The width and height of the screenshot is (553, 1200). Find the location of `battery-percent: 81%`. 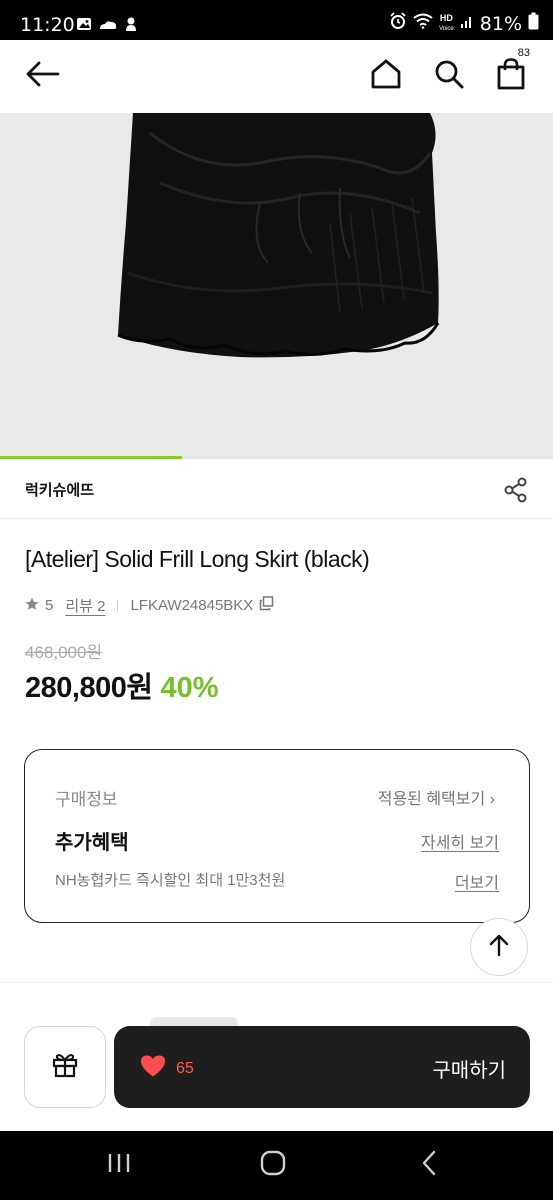

battery-percent: 81% is located at coordinates (500, 23).